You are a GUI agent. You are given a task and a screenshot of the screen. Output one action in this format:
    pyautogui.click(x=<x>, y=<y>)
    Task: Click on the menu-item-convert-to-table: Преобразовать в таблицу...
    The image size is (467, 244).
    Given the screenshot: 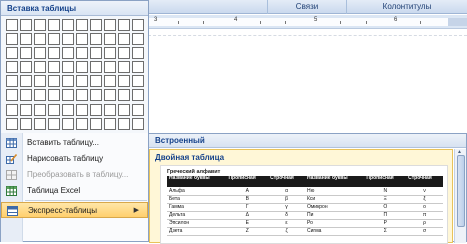 What is the action you would take?
    pyautogui.click(x=74, y=175)
    